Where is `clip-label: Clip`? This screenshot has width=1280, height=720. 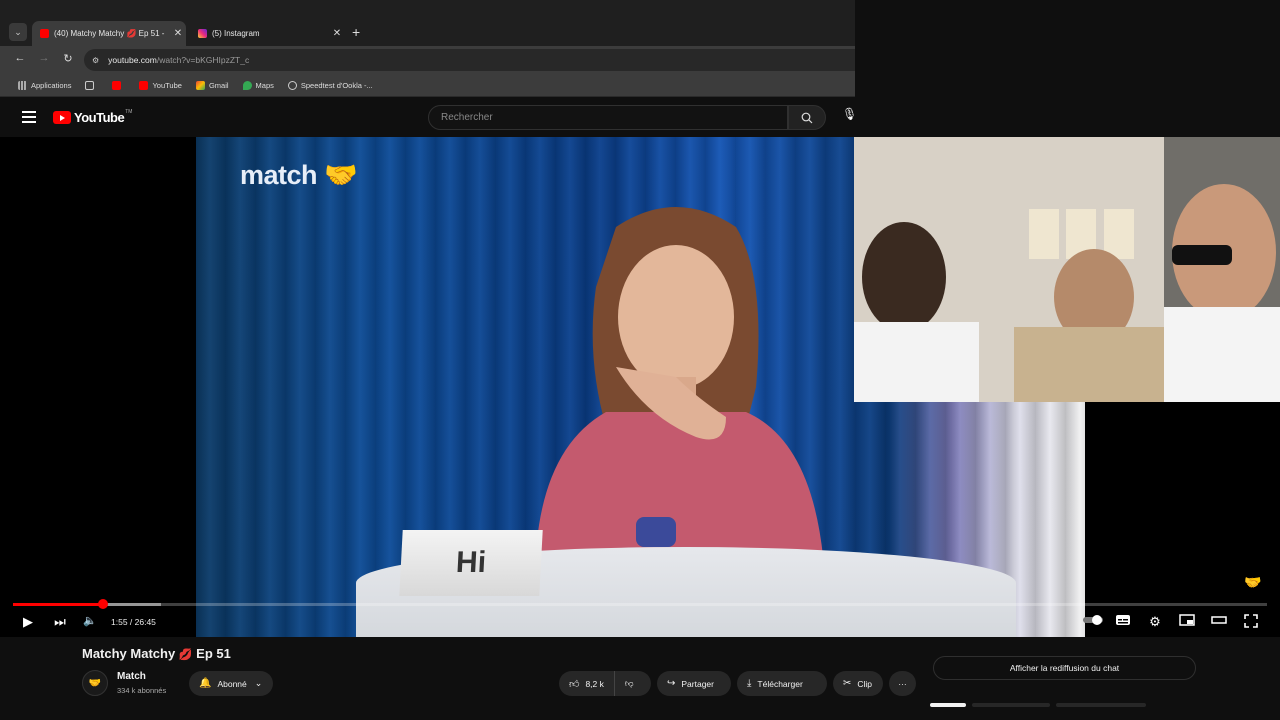
clip-label: Clip is located at coordinates (865, 683).